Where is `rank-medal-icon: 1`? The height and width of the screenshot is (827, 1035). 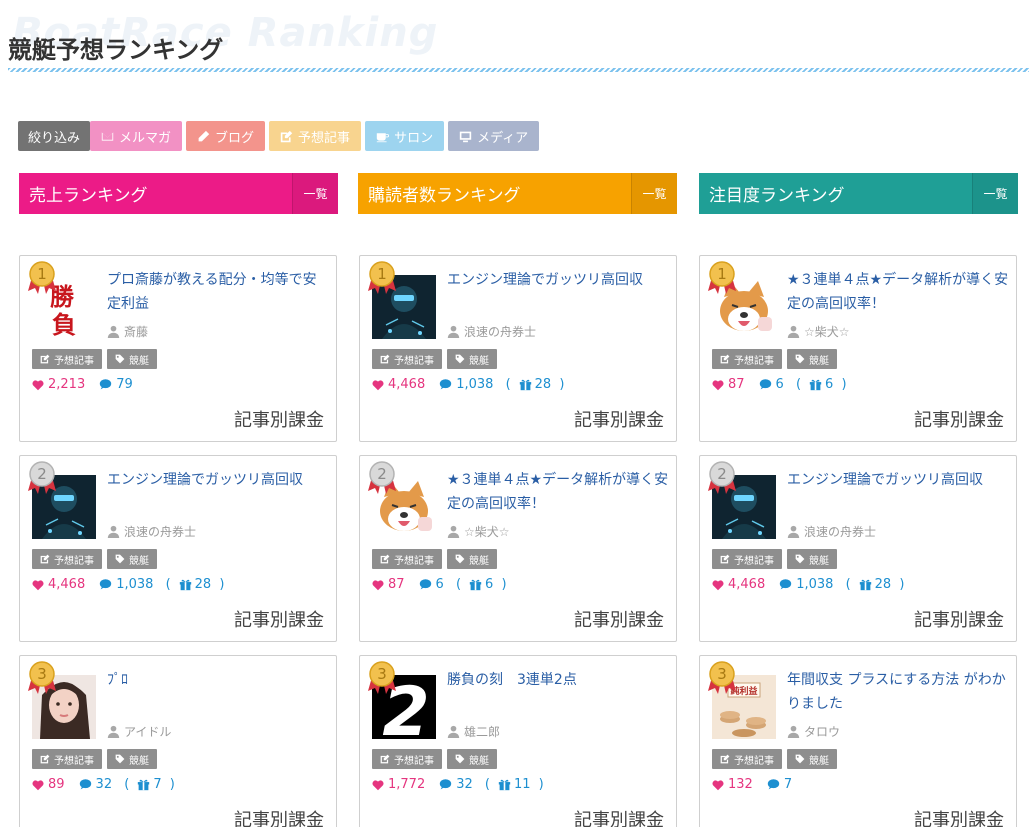
rank-medal-icon: 1 is located at coordinates (42, 277).